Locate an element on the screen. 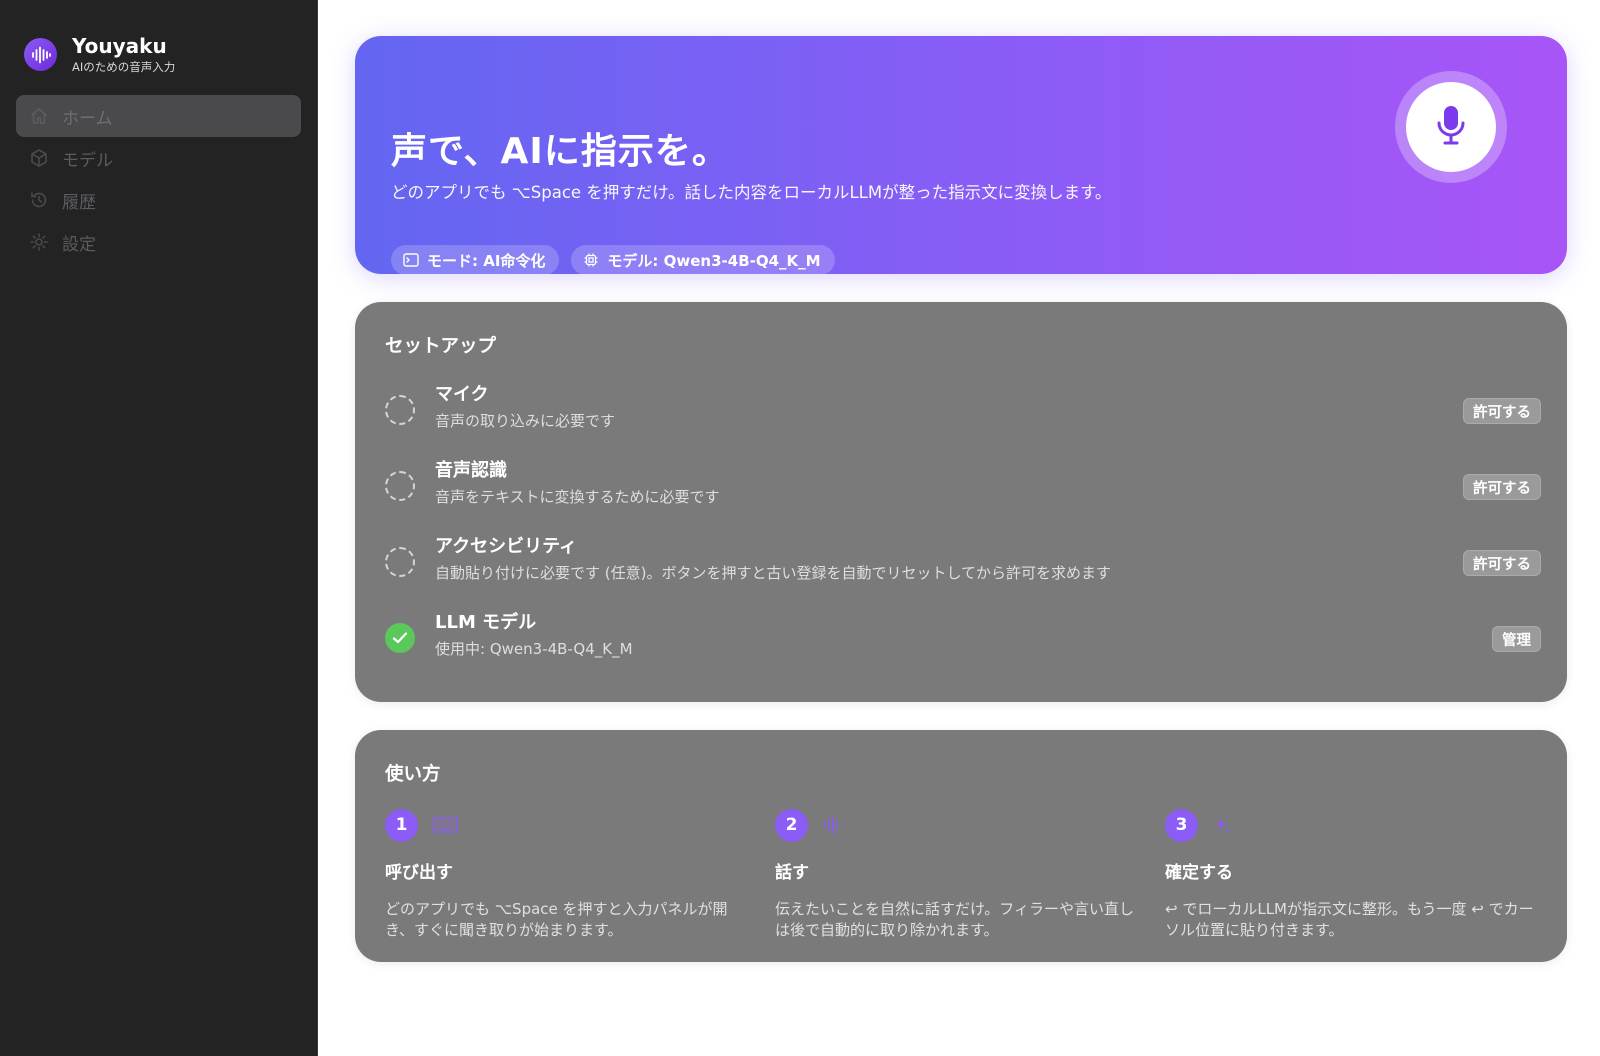 The height and width of the screenshot is (1056, 1600). sidebar-nav: ホーム モデル 履歴 設定 is located at coordinates (158, 179).